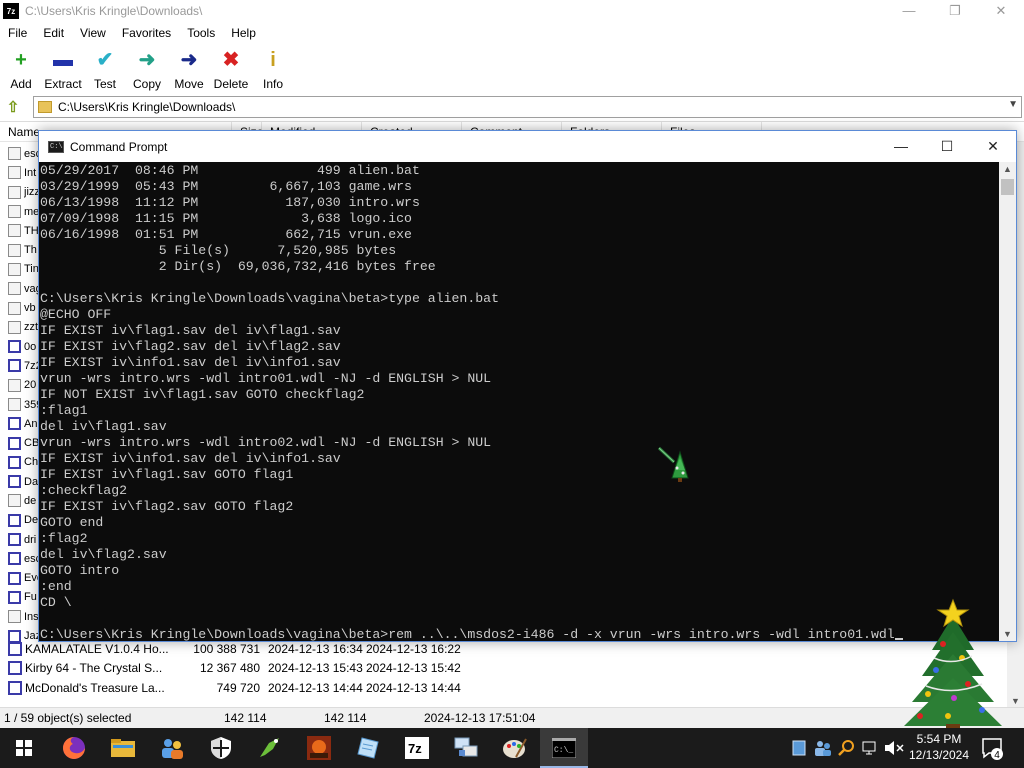 The image size is (1024, 768). Describe the element at coordinates (147, 68) in the screenshot. I see `copy-button: ➜ Copy` at that location.